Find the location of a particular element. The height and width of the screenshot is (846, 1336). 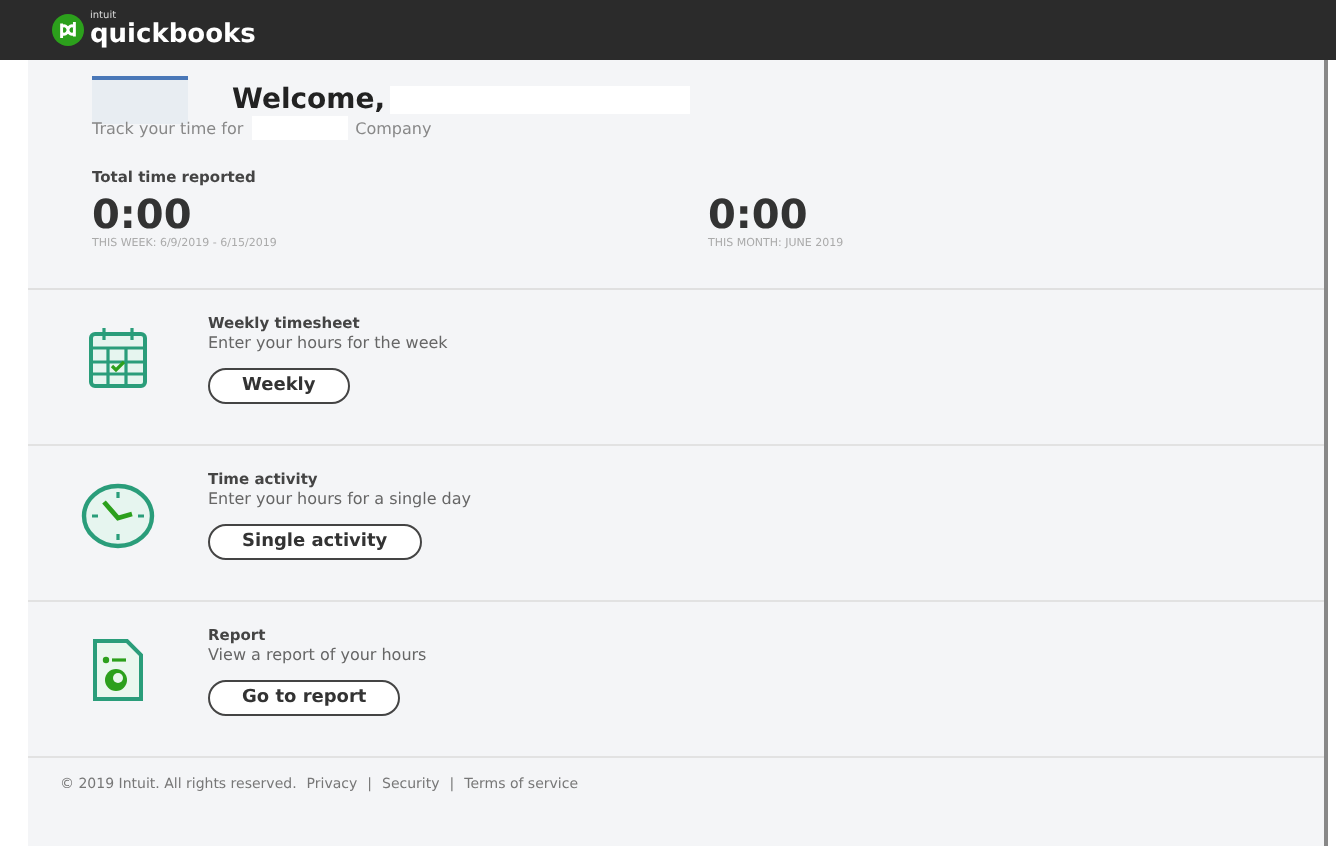

calendar-icon is located at coordinates (118, 358).